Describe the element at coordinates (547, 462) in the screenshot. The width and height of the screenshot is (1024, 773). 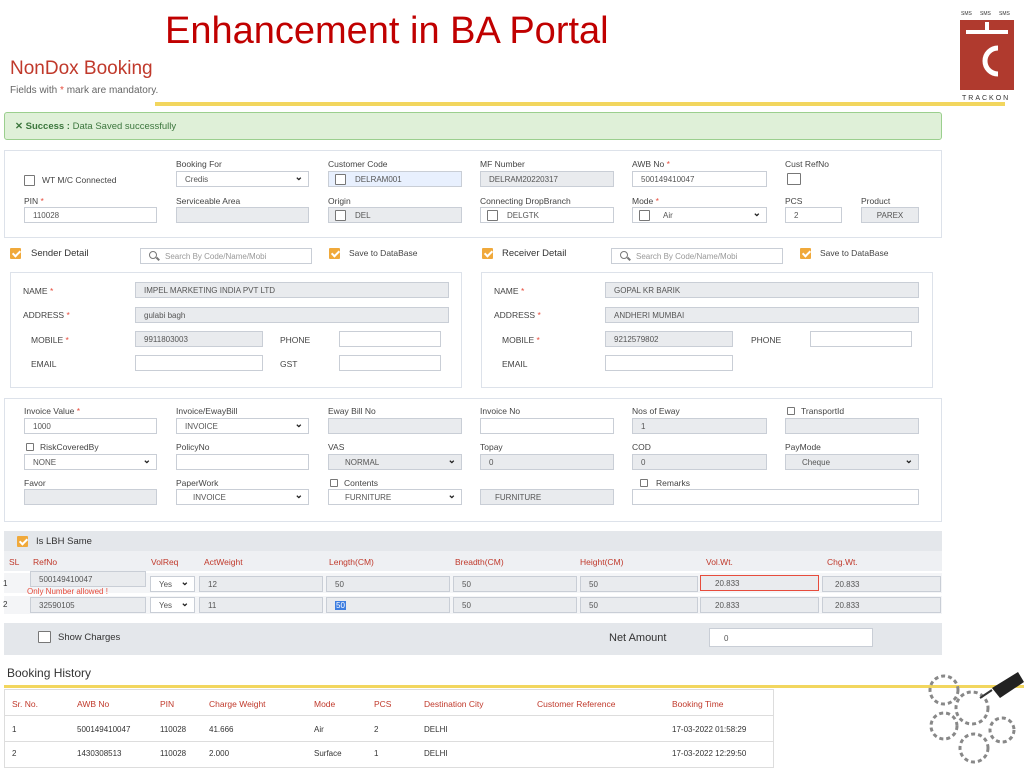
I see `topay-field: 0` at that location.